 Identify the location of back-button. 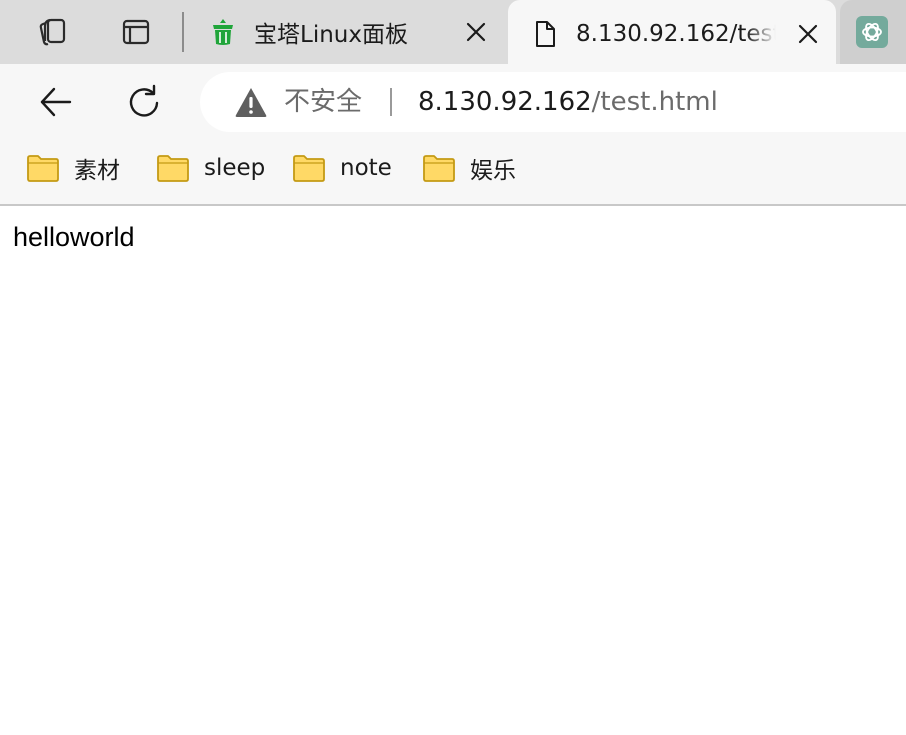
(56, 102).